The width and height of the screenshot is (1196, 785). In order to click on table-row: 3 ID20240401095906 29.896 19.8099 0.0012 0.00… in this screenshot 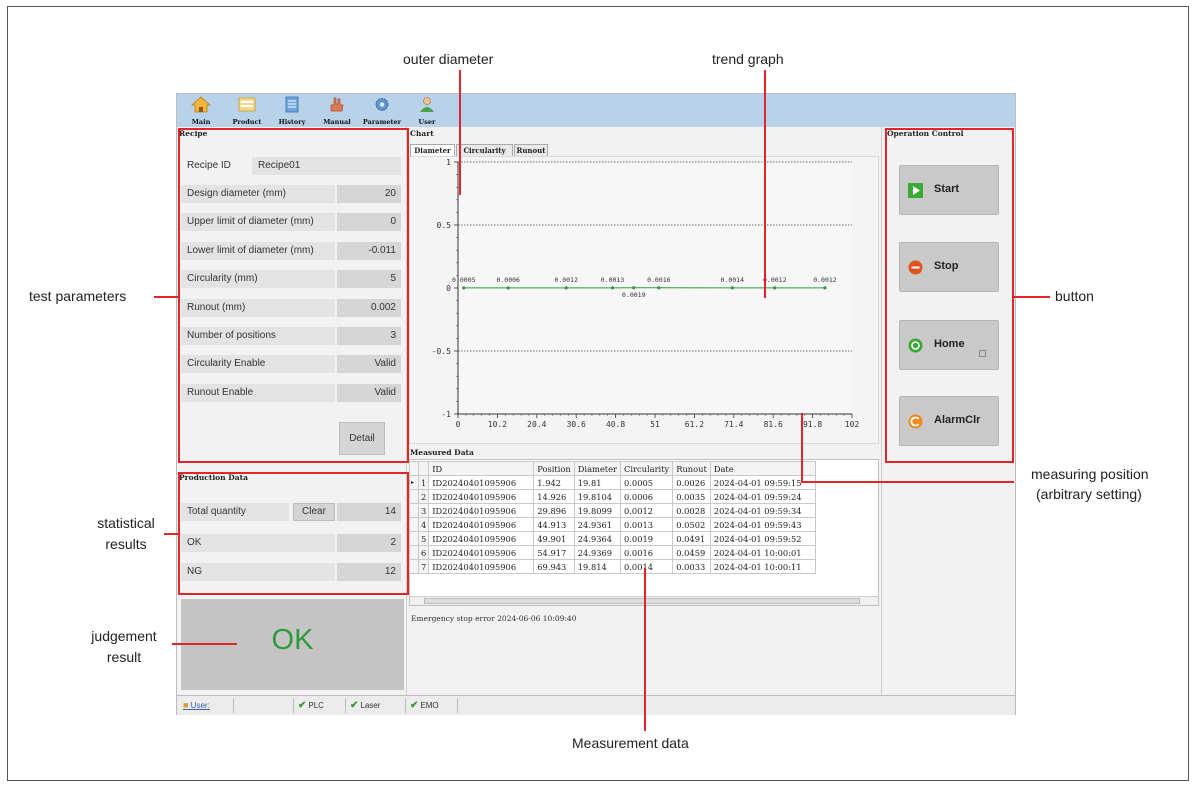, I will do `click(612, 510)`.